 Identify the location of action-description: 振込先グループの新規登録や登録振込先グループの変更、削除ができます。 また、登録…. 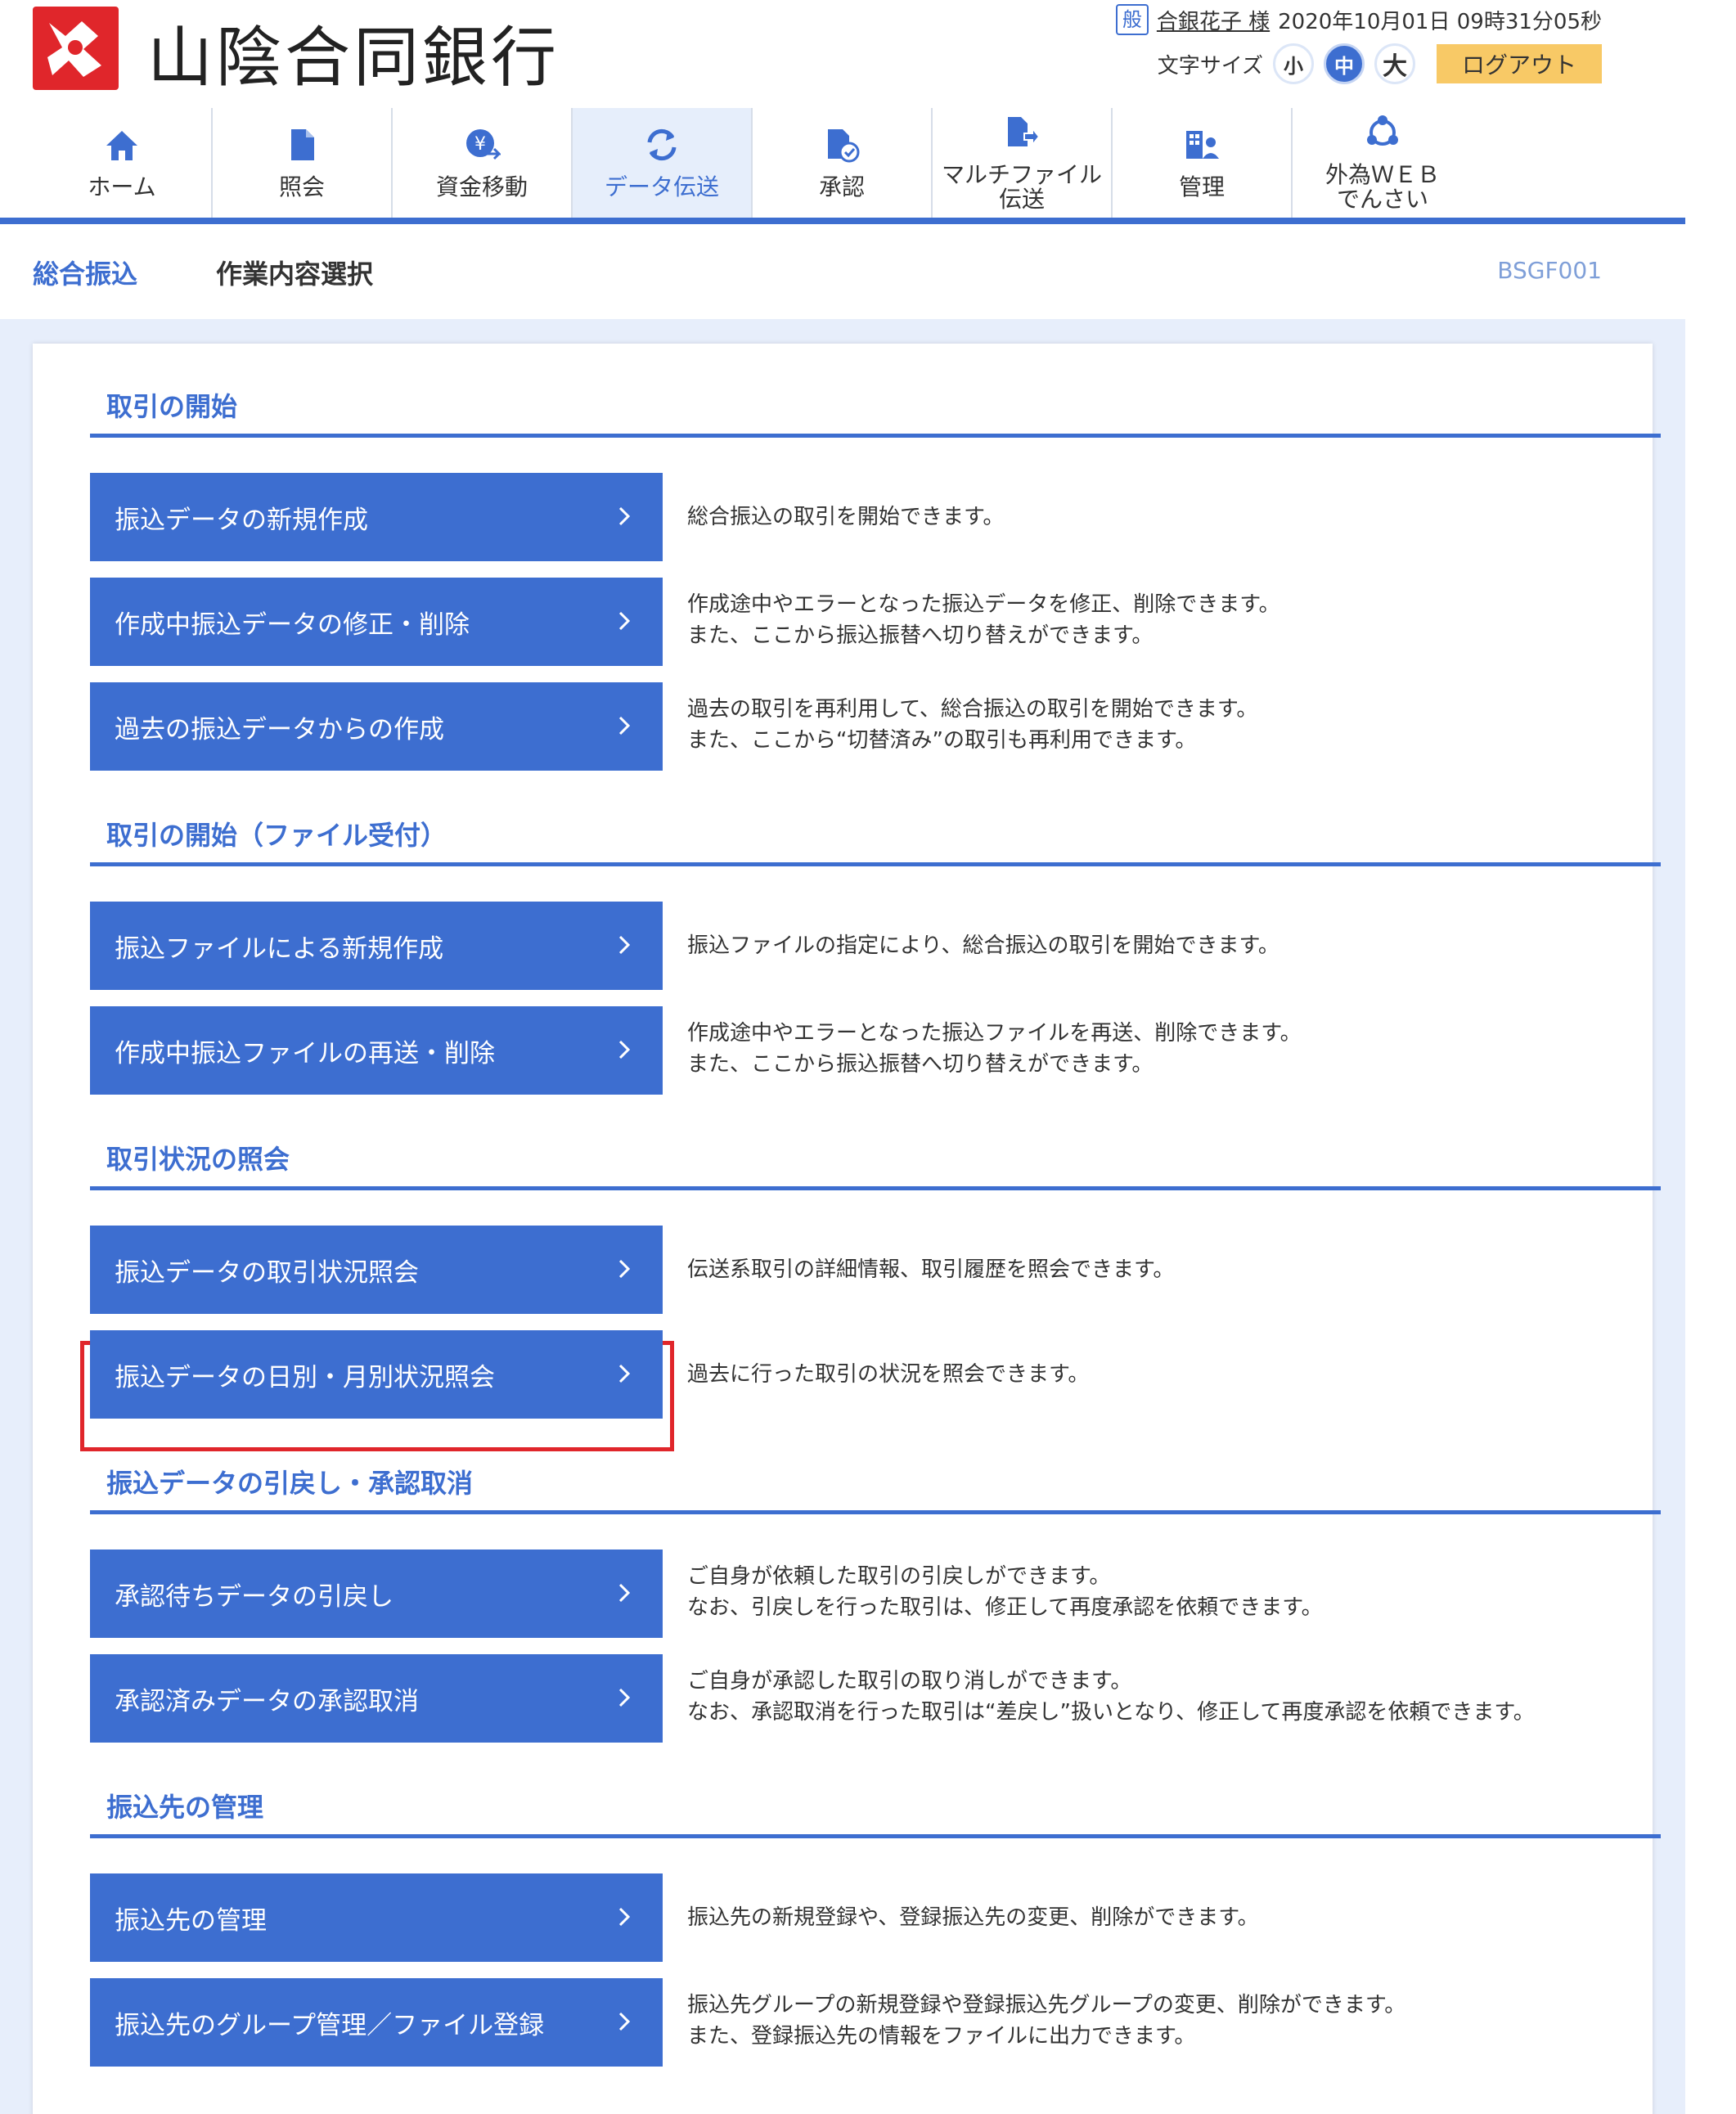
(1046, 2021).